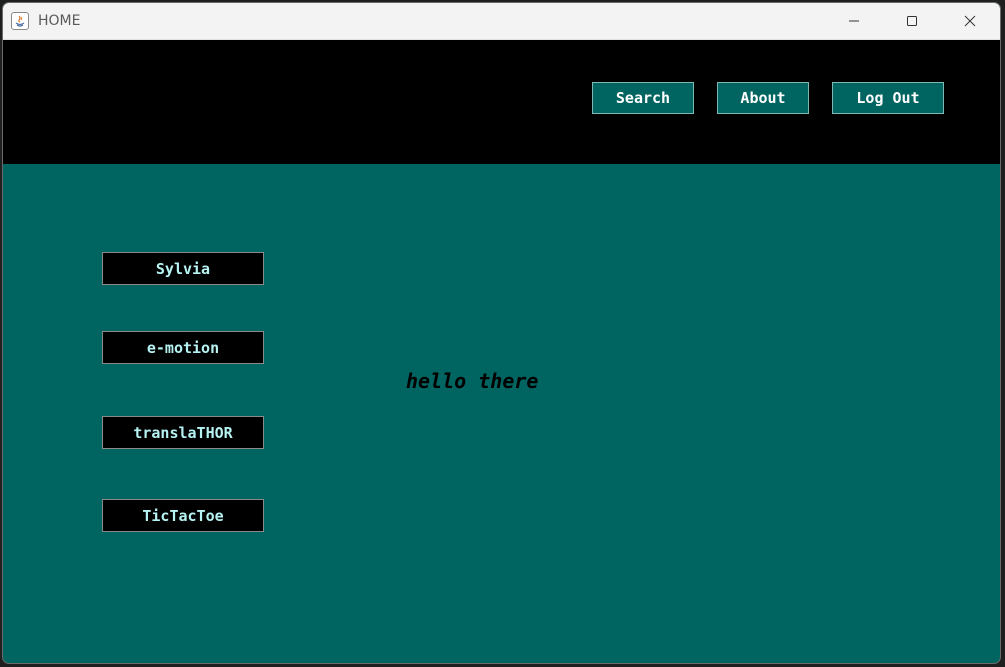  I want to click on search-button: Search, so click(643, 98).